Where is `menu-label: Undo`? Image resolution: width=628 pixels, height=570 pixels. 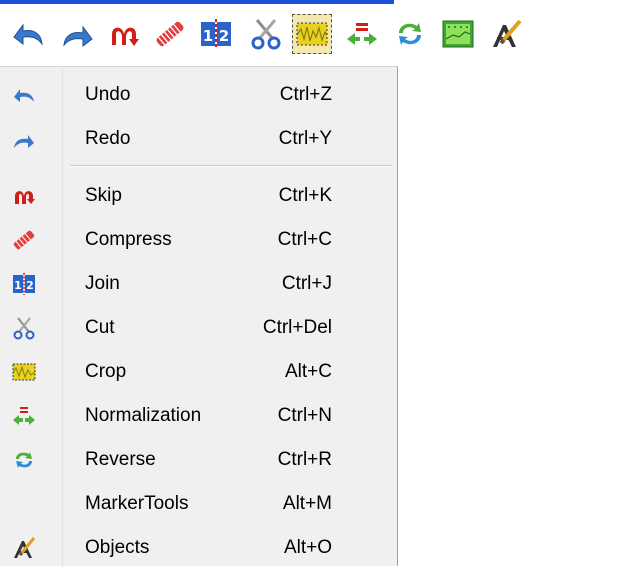 menu-label: Undo is located at coordinates (108, 94).